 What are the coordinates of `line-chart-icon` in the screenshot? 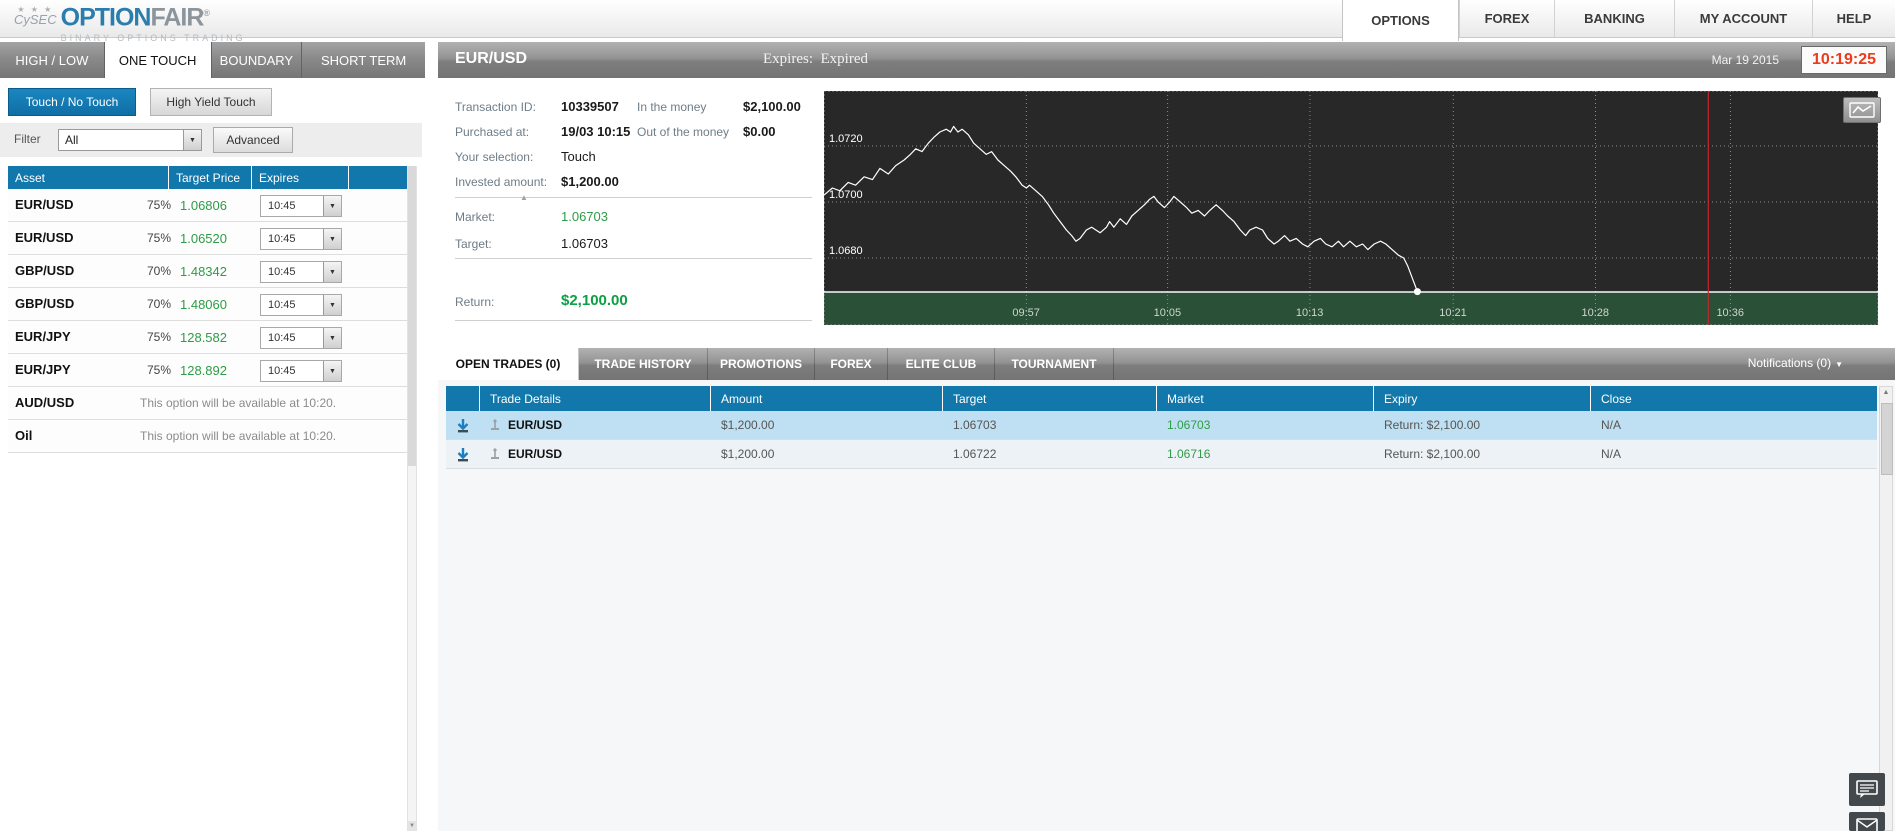 It's located at (1862, 110).